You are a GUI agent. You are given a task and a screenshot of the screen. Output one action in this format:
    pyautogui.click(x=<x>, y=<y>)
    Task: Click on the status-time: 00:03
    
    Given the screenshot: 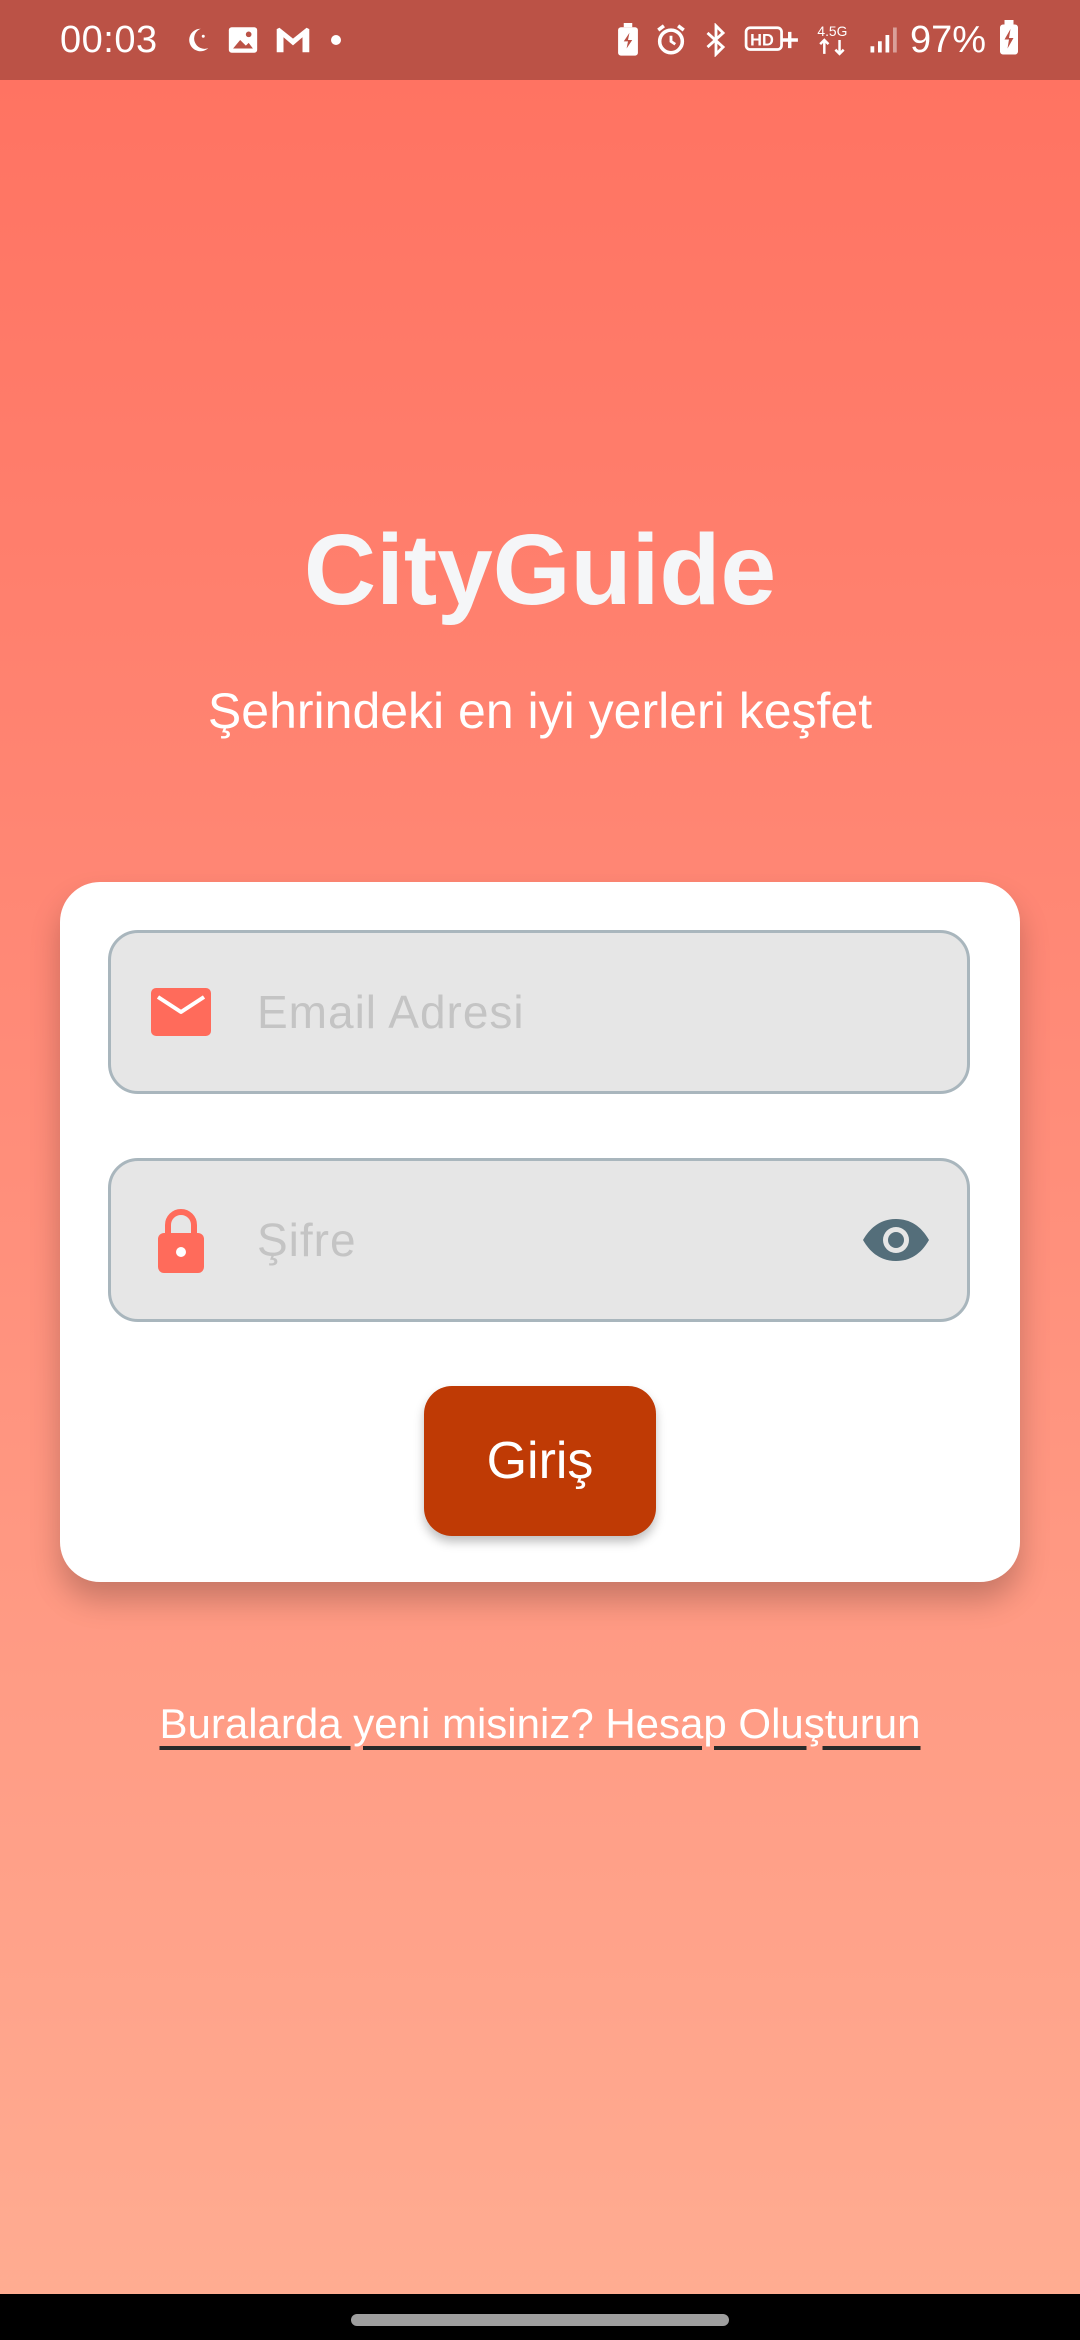 What is the action you would take?
    pyautogui.click(x=109, y=39)
    